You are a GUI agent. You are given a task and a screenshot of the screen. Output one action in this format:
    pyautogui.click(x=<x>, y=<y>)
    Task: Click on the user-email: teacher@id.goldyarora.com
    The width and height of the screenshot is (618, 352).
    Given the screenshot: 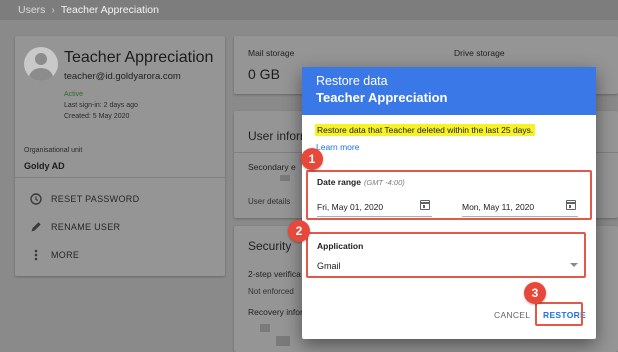 What is the action you would take?
    pyautogui.click(x=122, y=76)
    